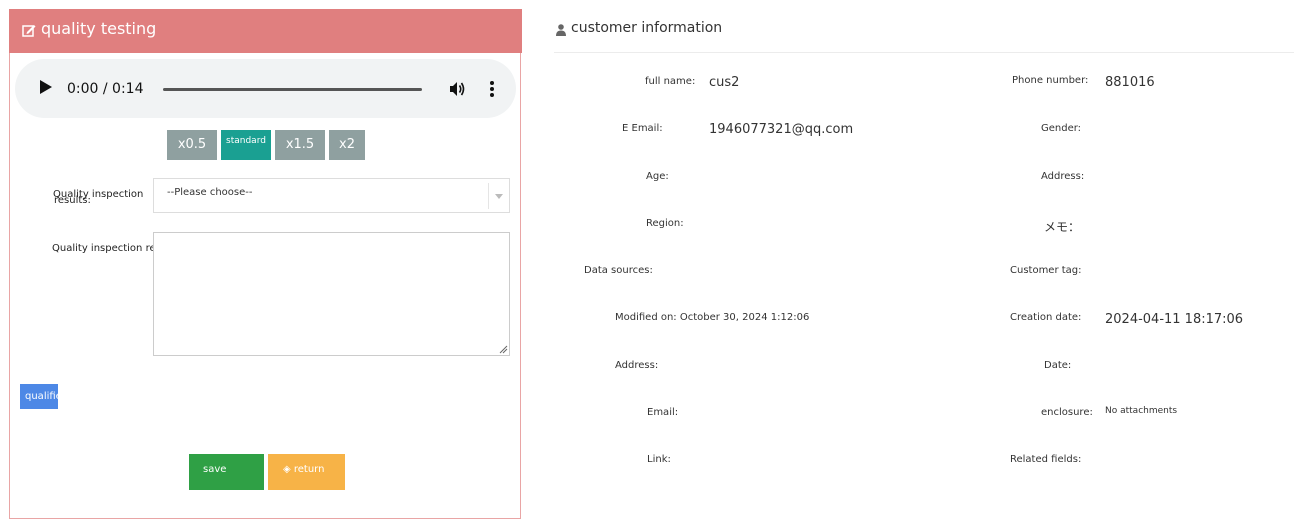 Image resolution: width=1294 pixels, height=519 pixels. Describe the element at coordinates (1046, 459) in the screenshot. I see `related-fields-label: Related fields:` at that location.